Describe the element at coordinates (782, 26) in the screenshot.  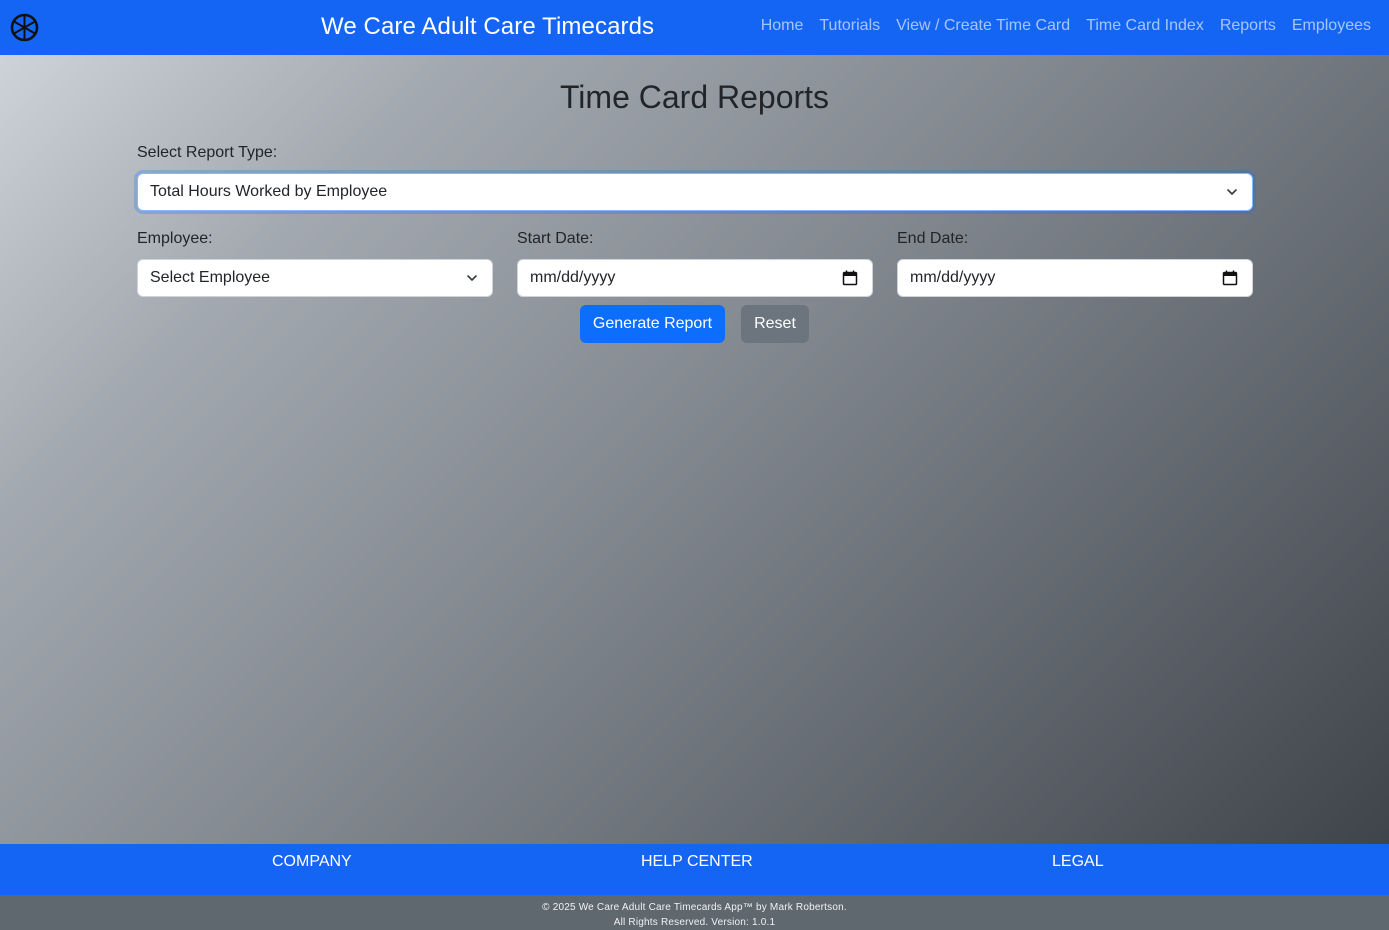
I see `nav-home: Home` at that location.